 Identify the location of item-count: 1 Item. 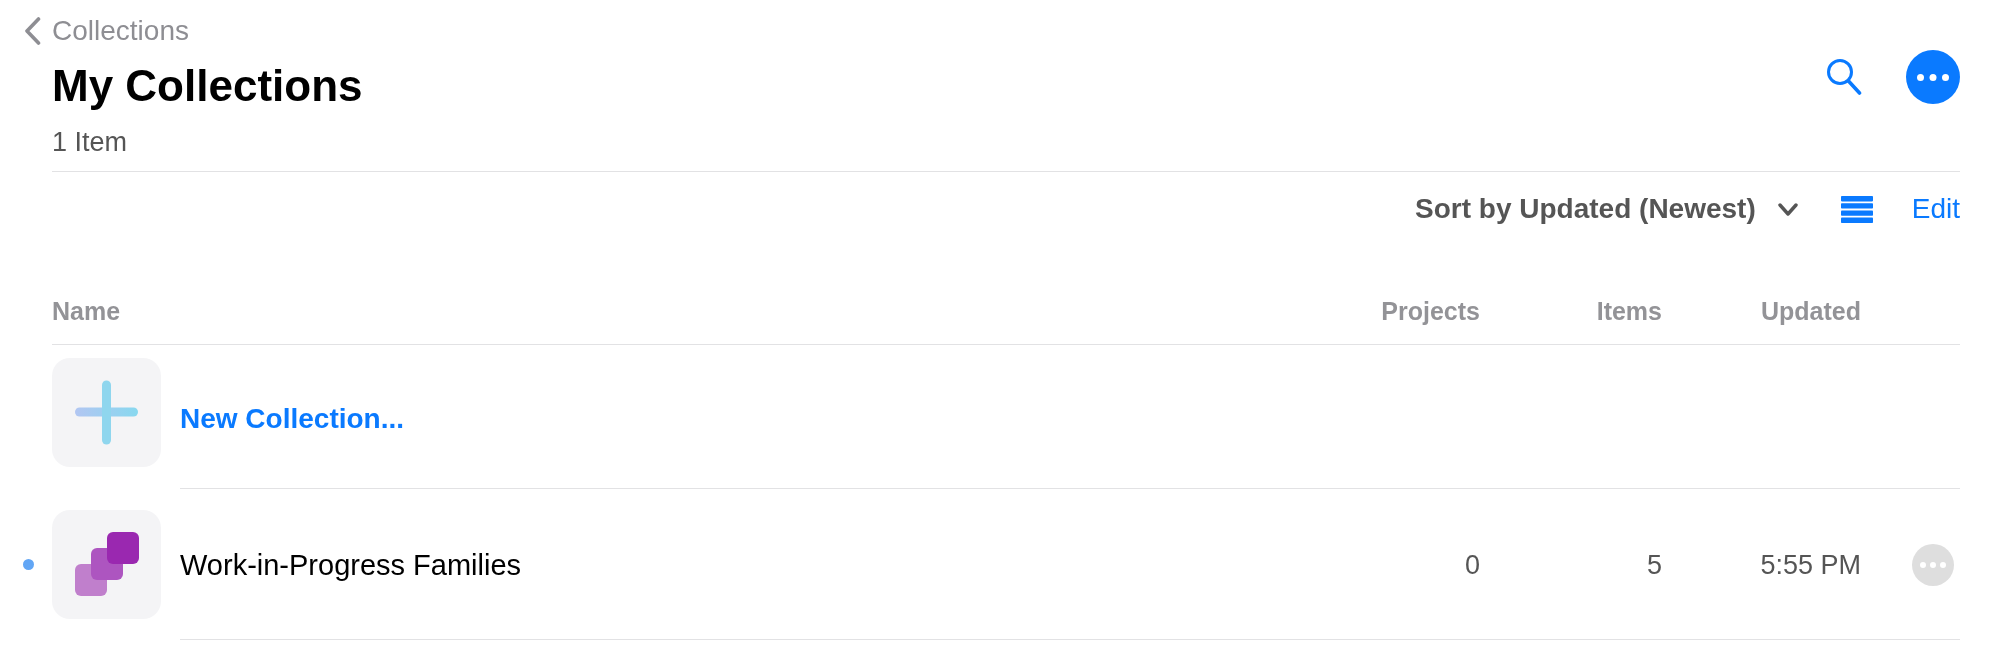
(90, 142).